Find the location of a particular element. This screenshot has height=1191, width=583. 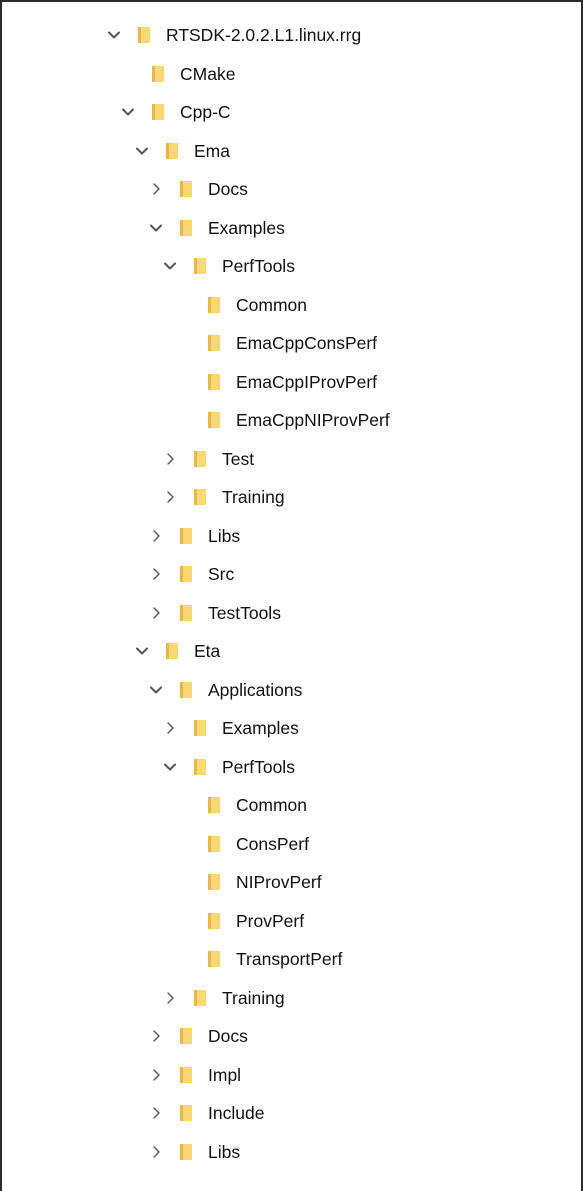

tree-item: ProvPerf is located at coordinates (292, 921).